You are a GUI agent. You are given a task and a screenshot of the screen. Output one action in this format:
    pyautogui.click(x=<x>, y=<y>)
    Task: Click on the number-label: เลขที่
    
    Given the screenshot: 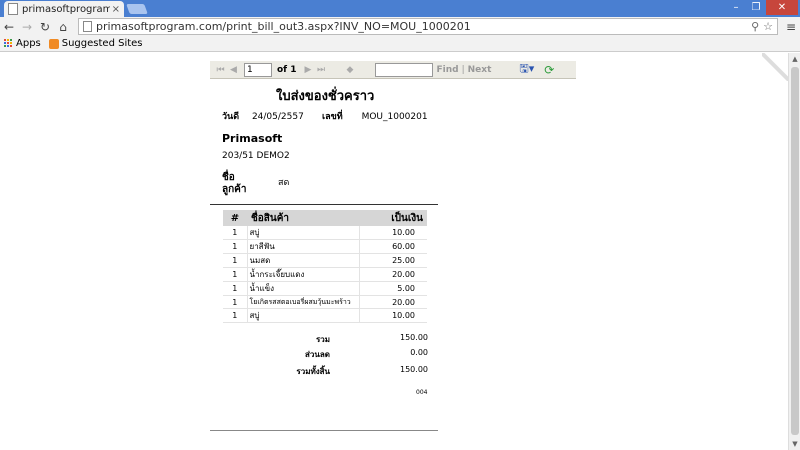 What is the action you would take?
    pyautogui.click(x=332, y=117)
    